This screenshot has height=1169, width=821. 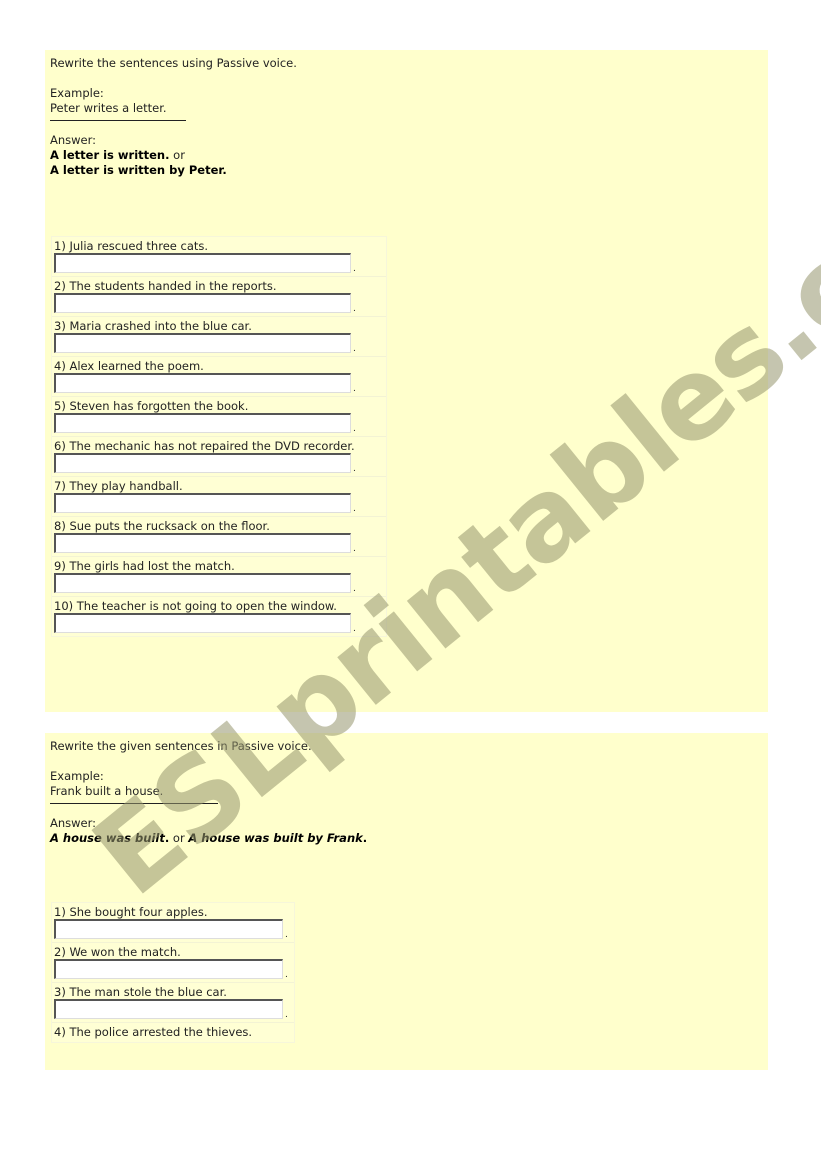 What do you see at coordinates (162, 526) in the screenshot?
I see `question-text: 8) Sue puts the rucksack on the floor.` at bounding box center [162, 526].